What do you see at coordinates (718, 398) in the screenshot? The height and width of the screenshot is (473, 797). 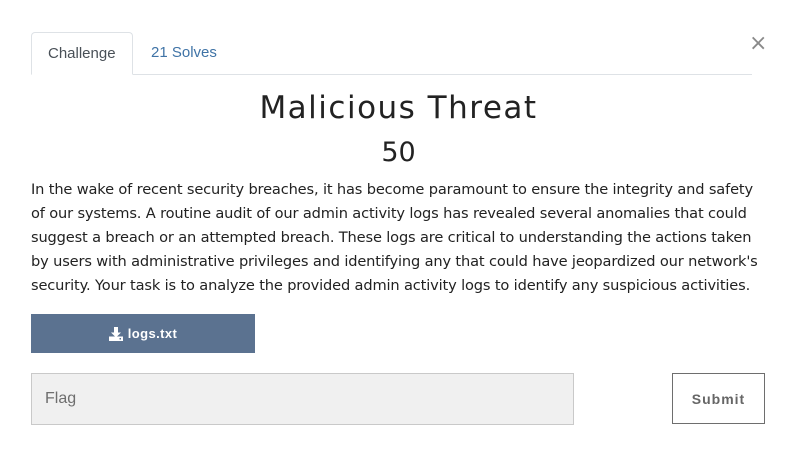 I see `submit-button: Submit` at bounding box center [718, 398].